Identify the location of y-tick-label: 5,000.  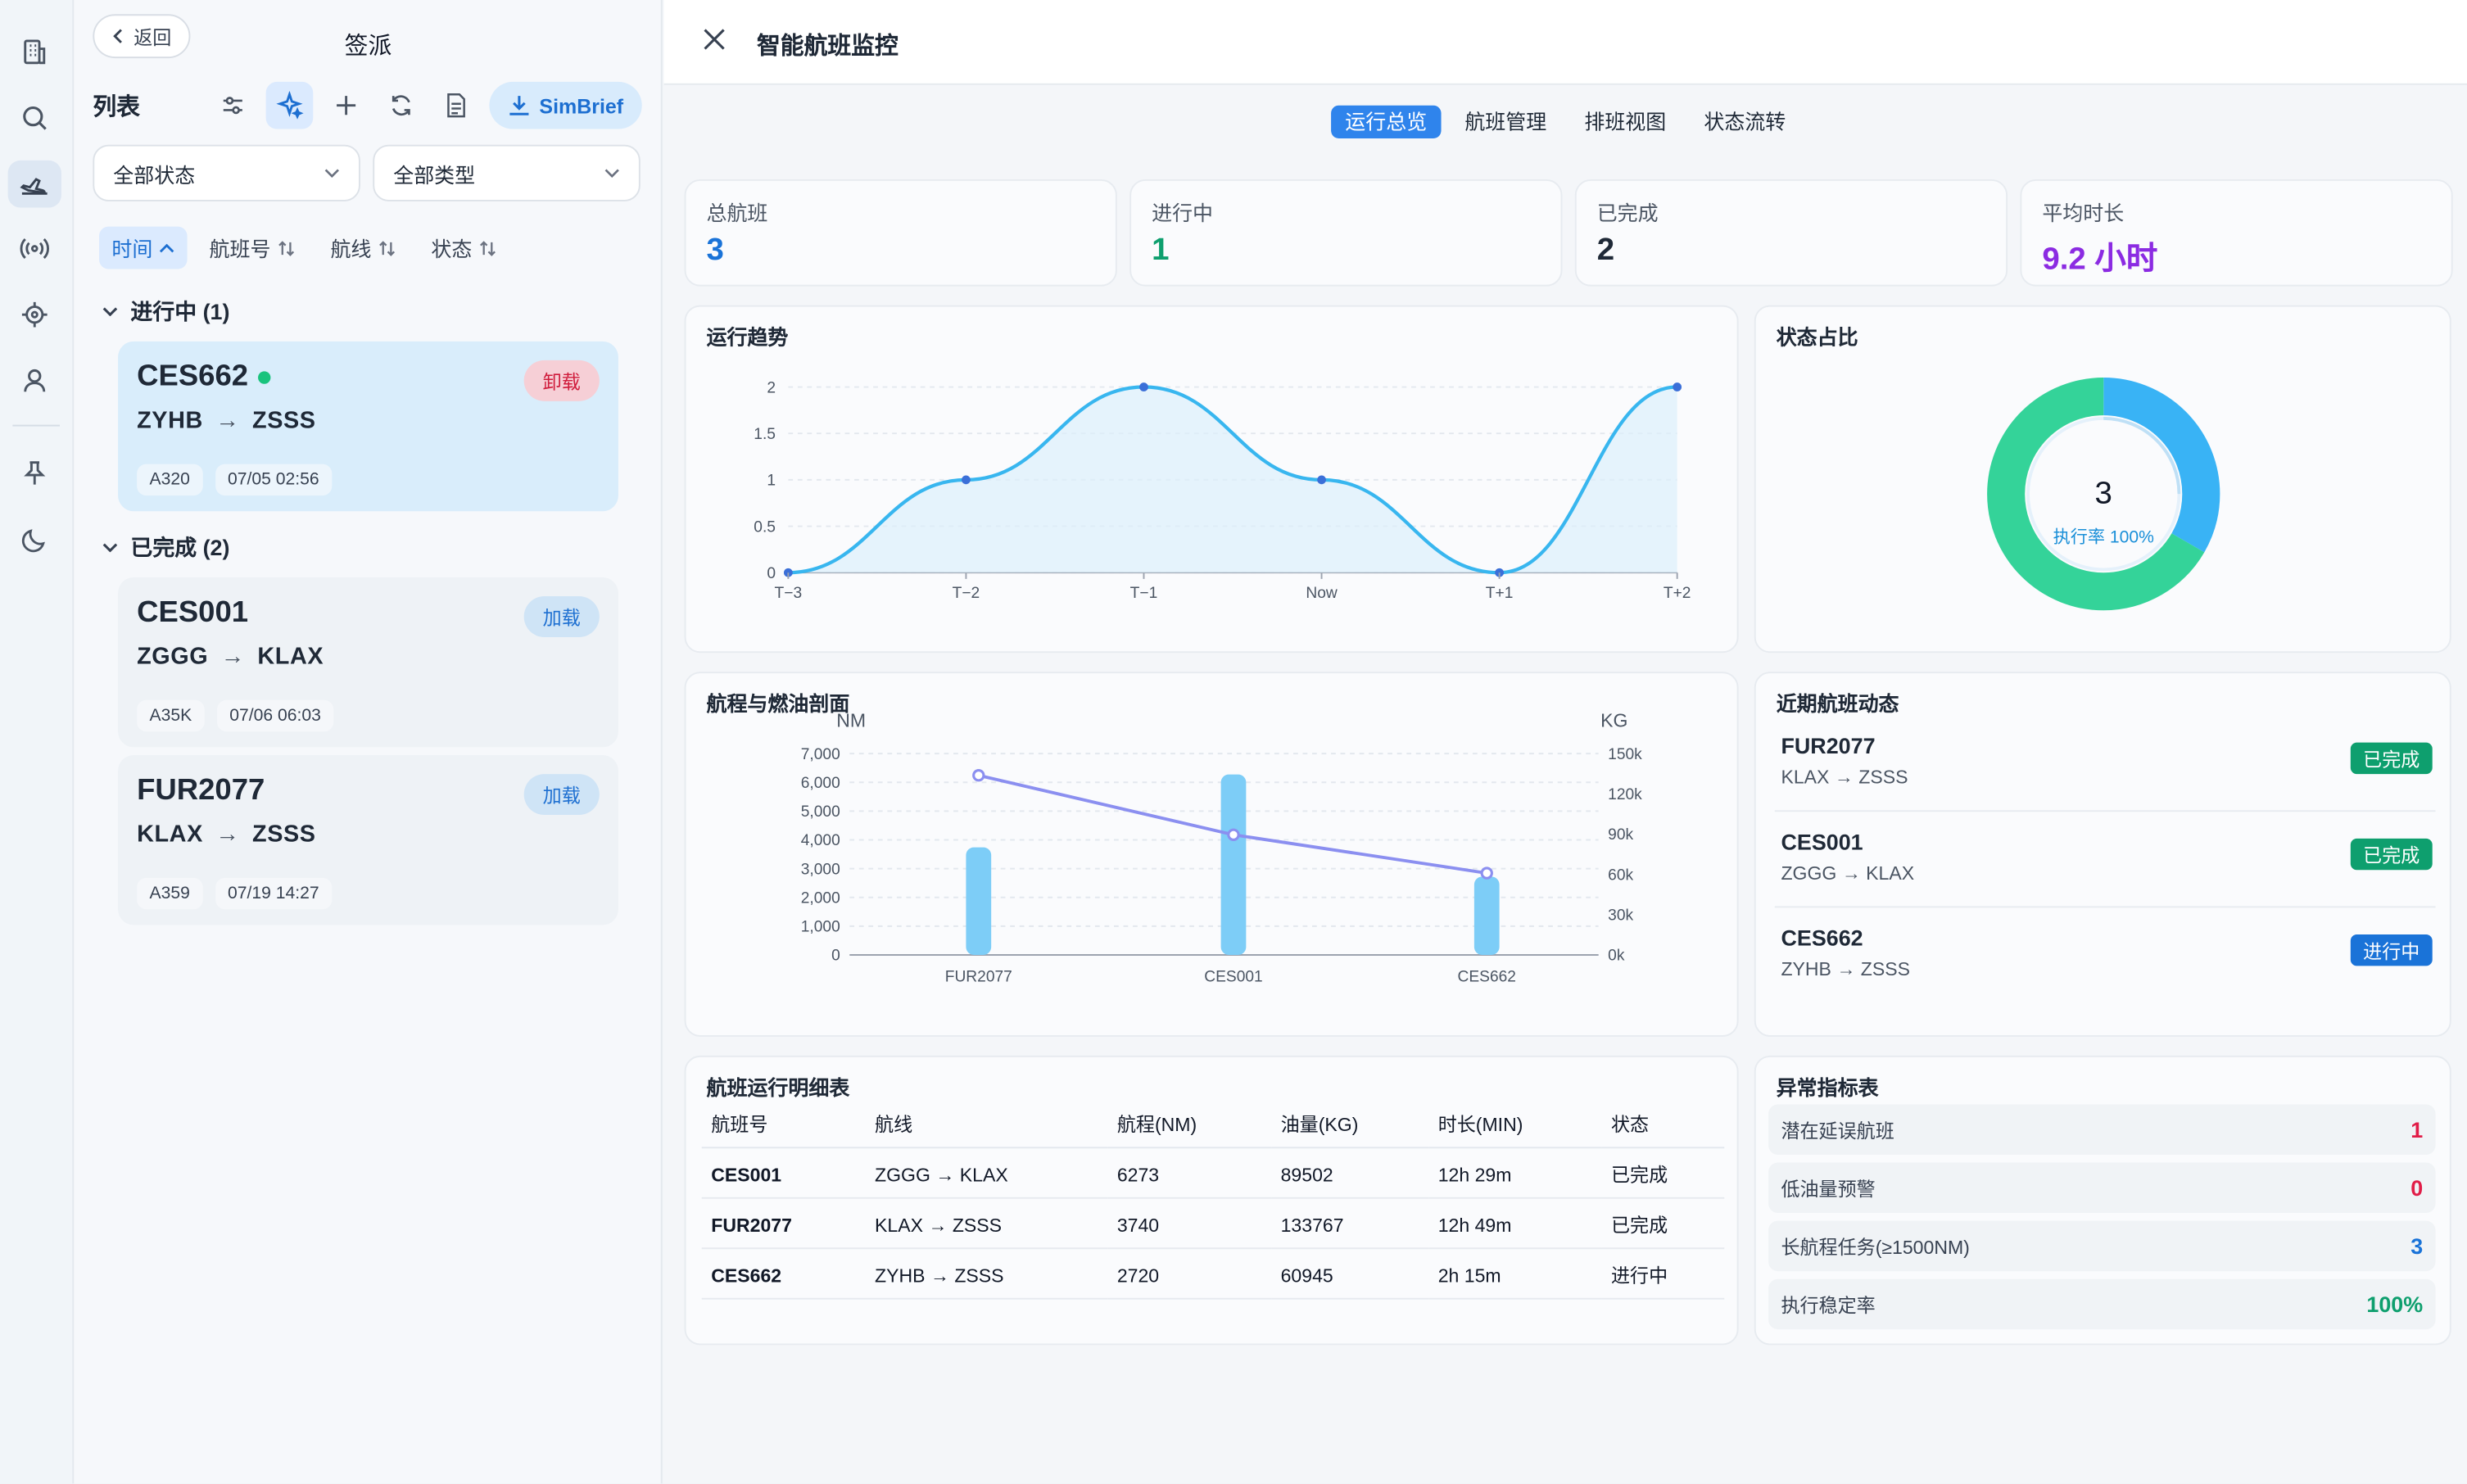
(820, 812).